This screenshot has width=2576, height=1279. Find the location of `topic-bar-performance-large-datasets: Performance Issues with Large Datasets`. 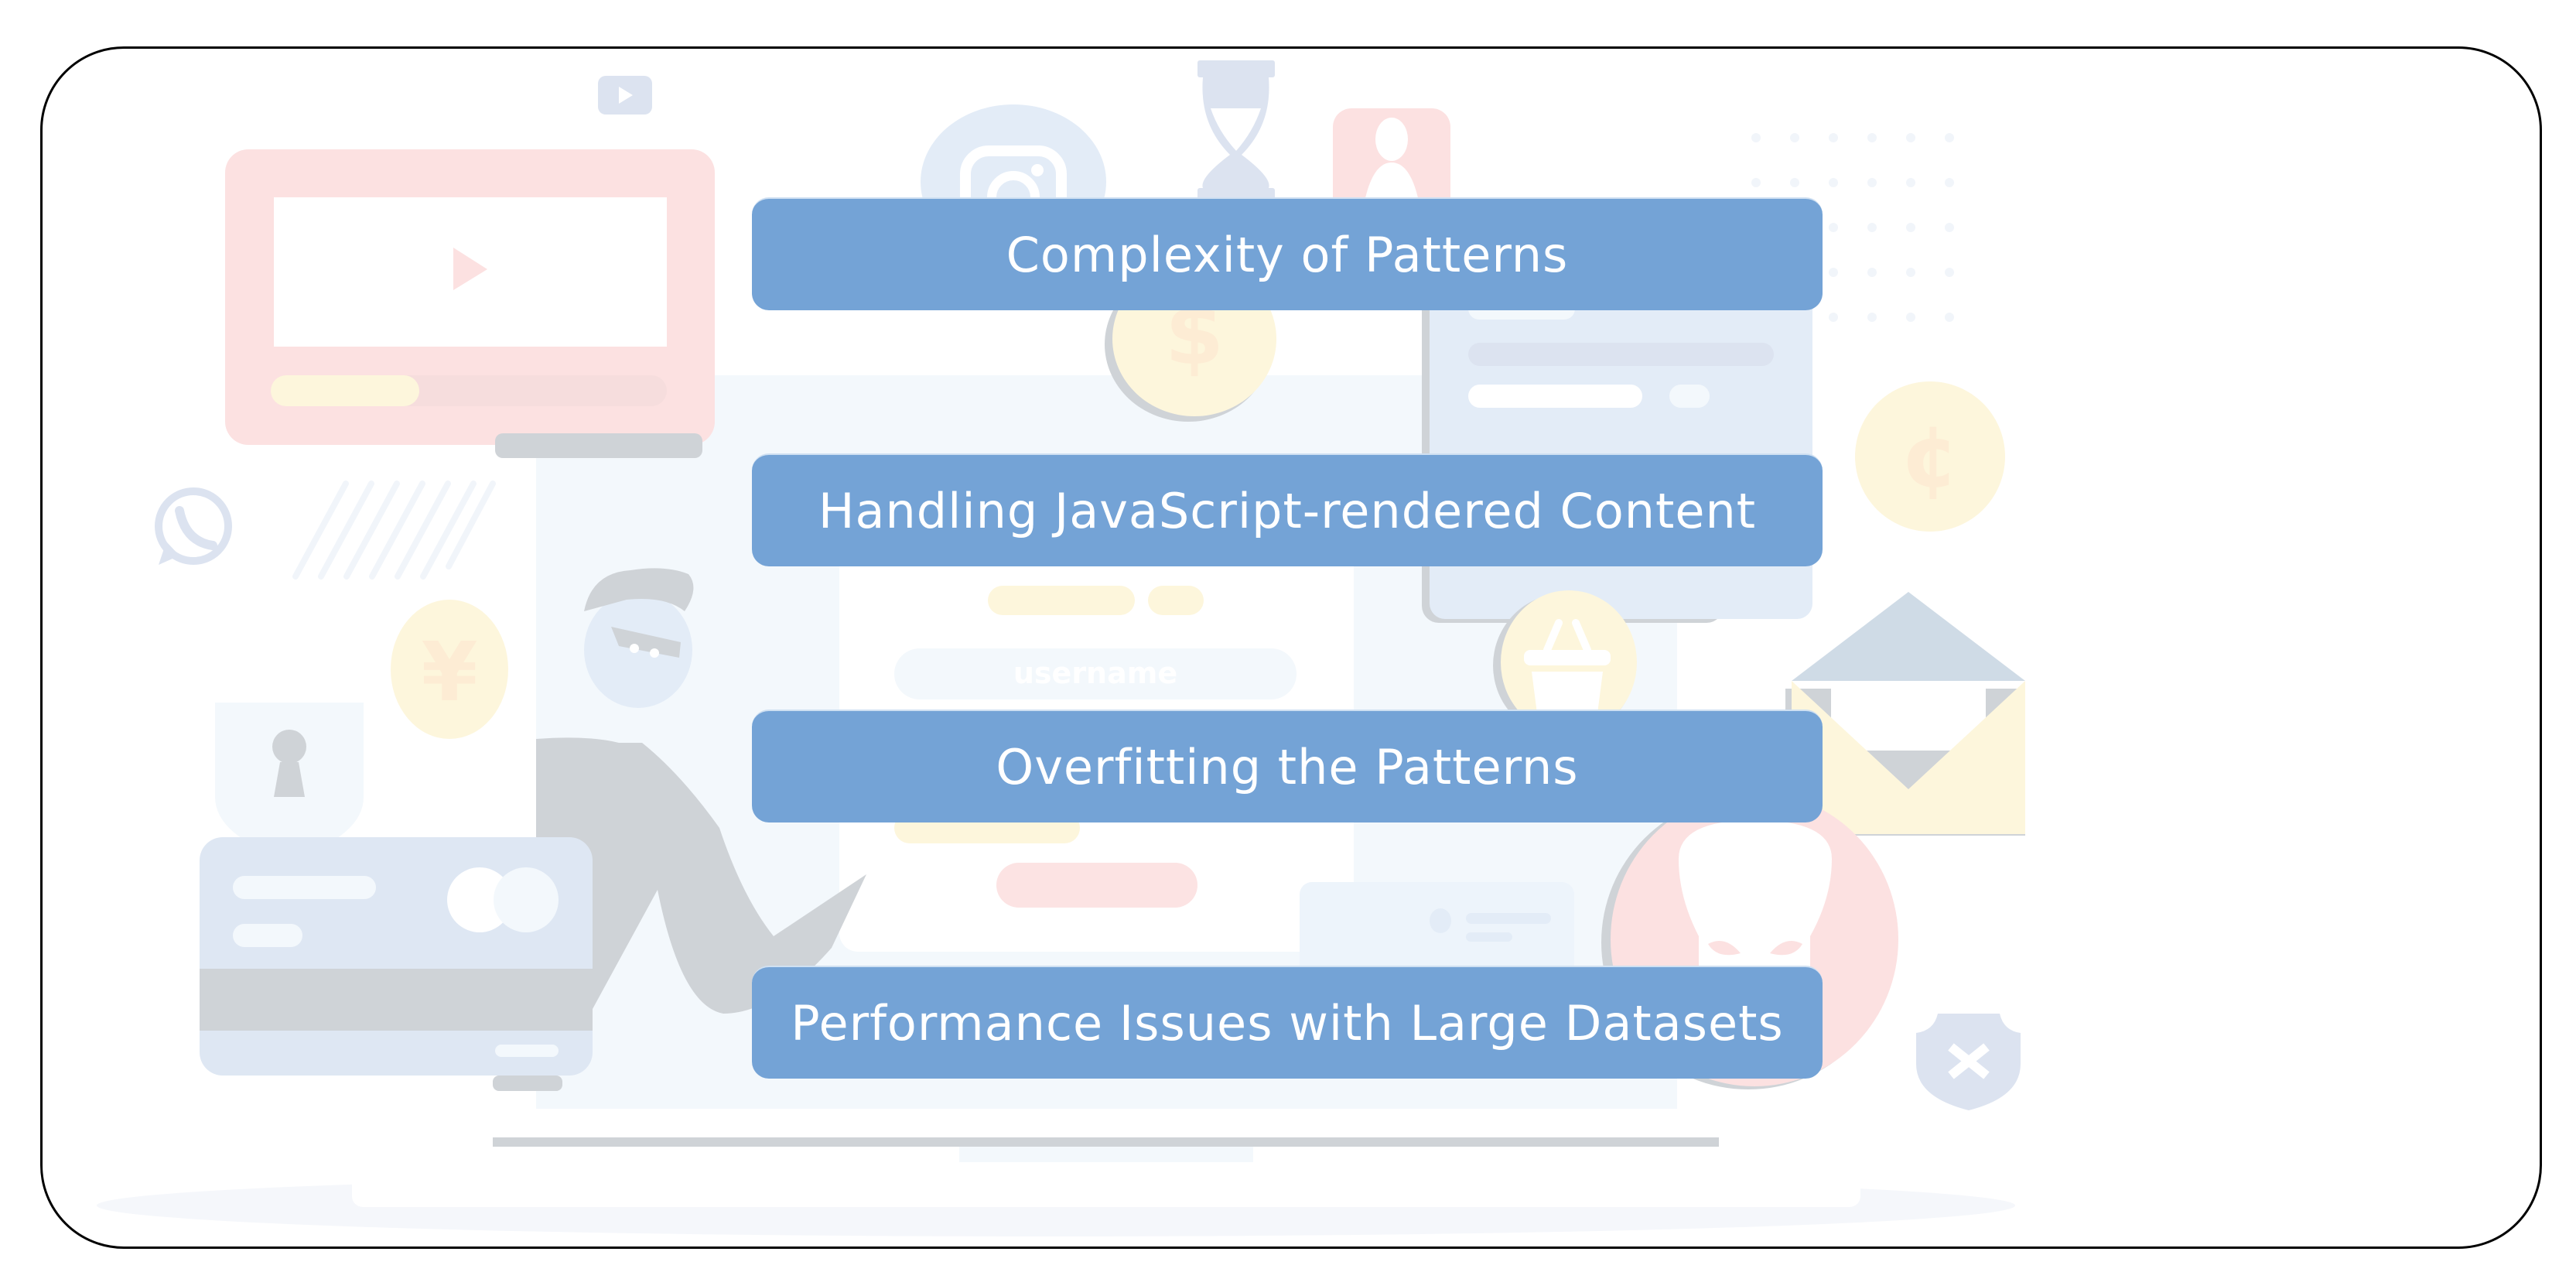

topic-bar-performance-large-datasets: Performance Issues with Large Datasets is located at coordinates (1287, 1022).